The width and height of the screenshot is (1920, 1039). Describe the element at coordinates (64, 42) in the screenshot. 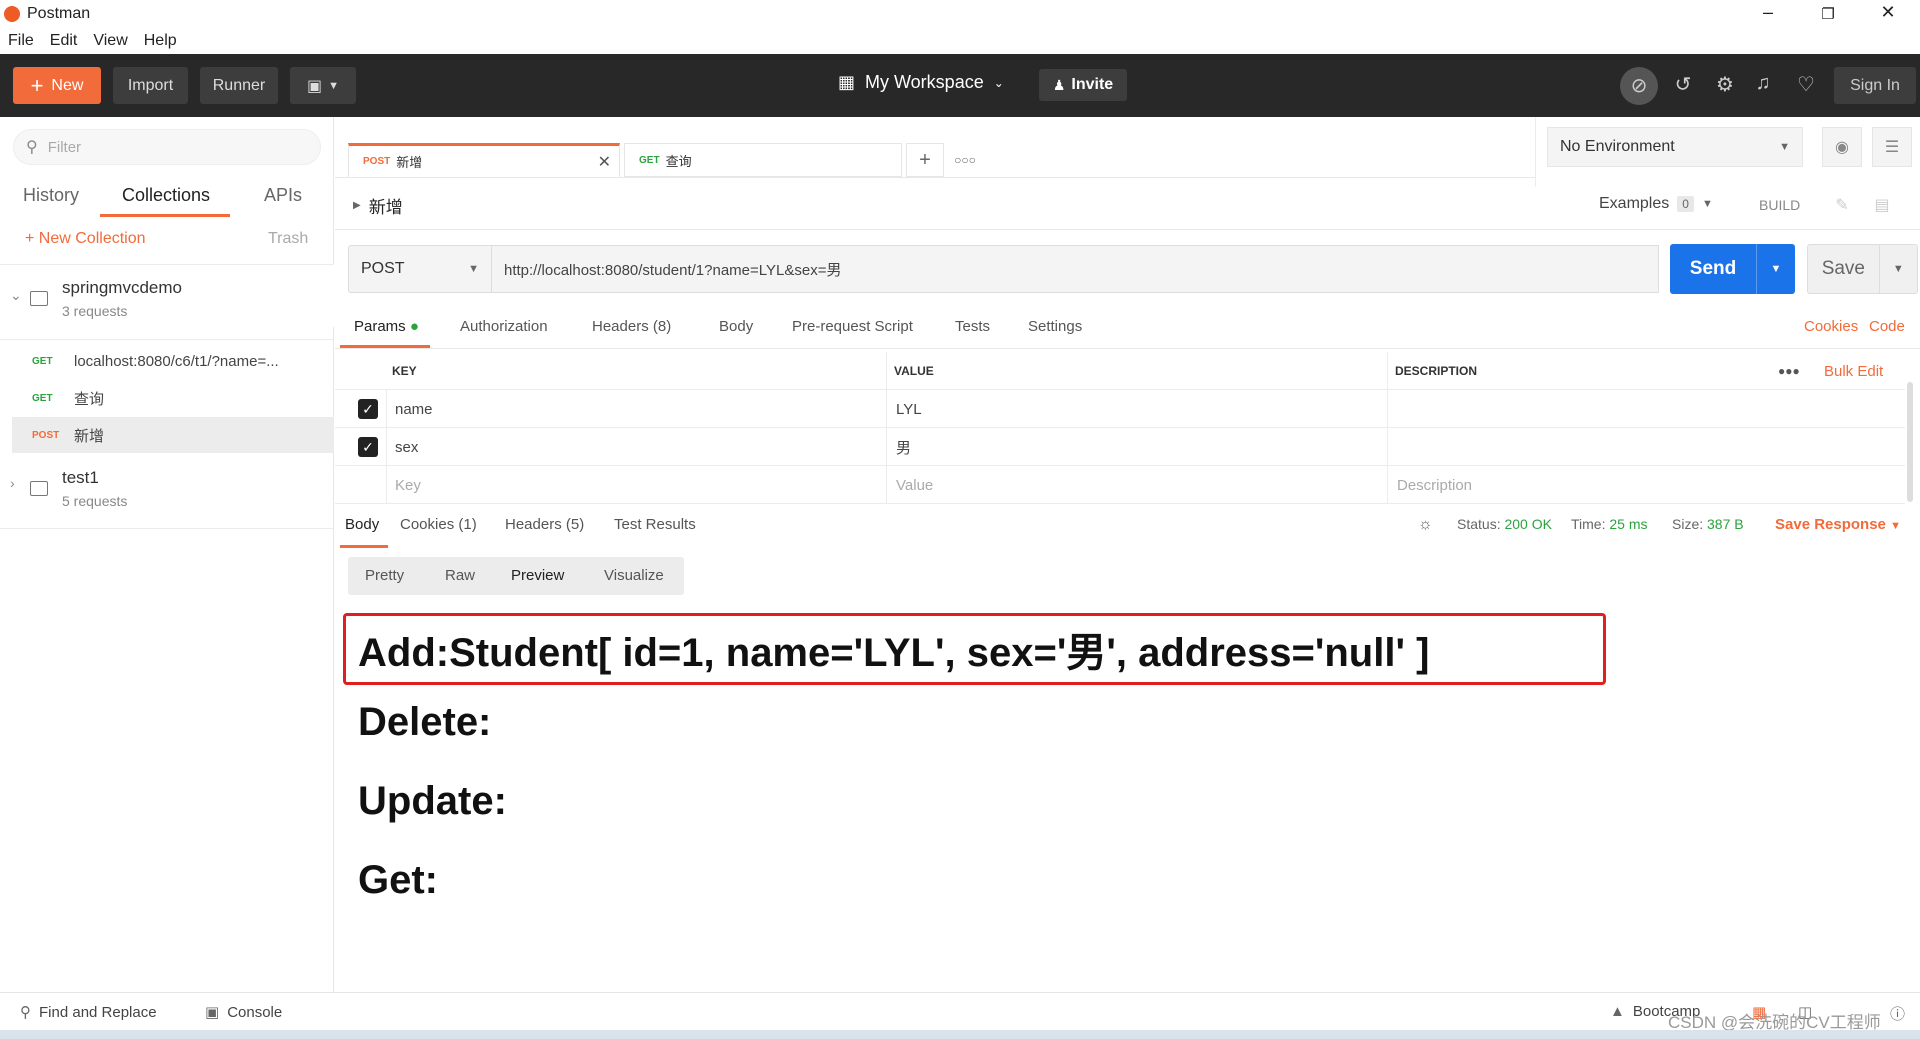

I see `menu-edit: Edit` at that location.